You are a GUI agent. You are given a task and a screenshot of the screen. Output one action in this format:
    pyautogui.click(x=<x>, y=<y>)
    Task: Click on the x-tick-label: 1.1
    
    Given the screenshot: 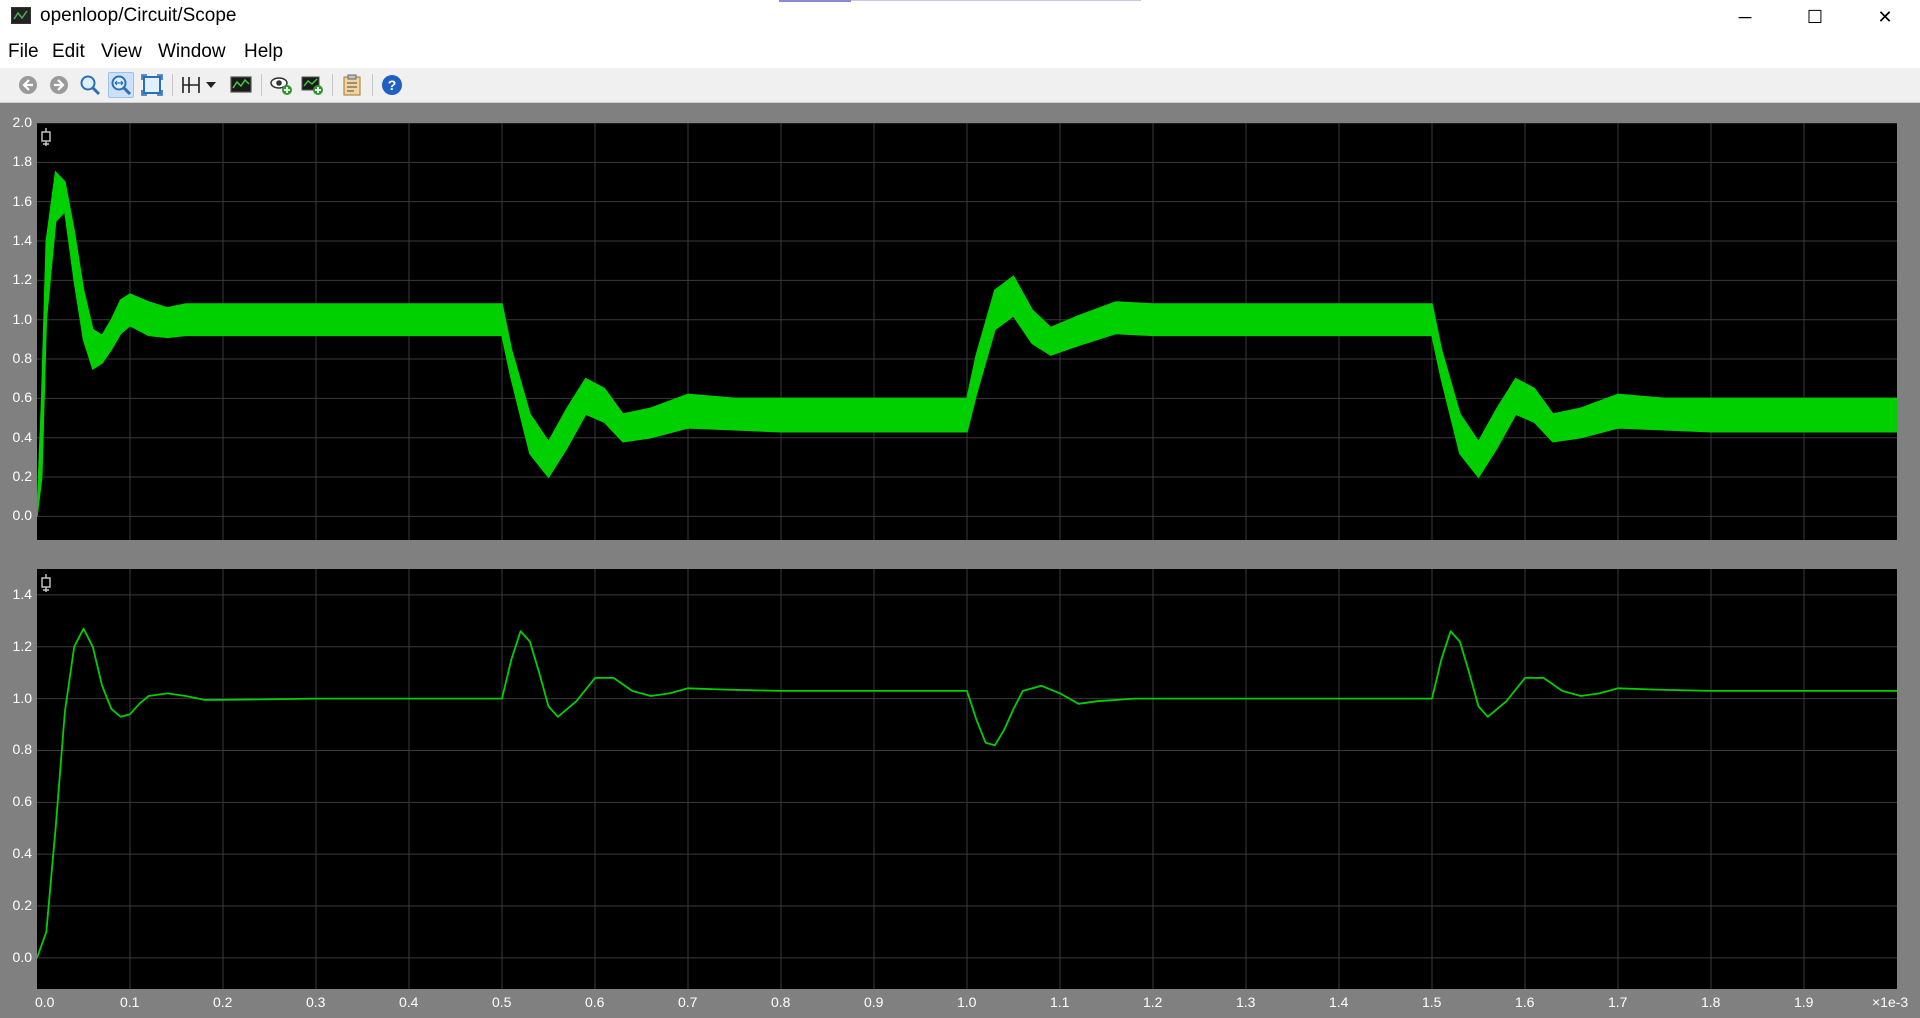 What is the action you would take?
    pyautogui.click(x=1060, y=1002)
    